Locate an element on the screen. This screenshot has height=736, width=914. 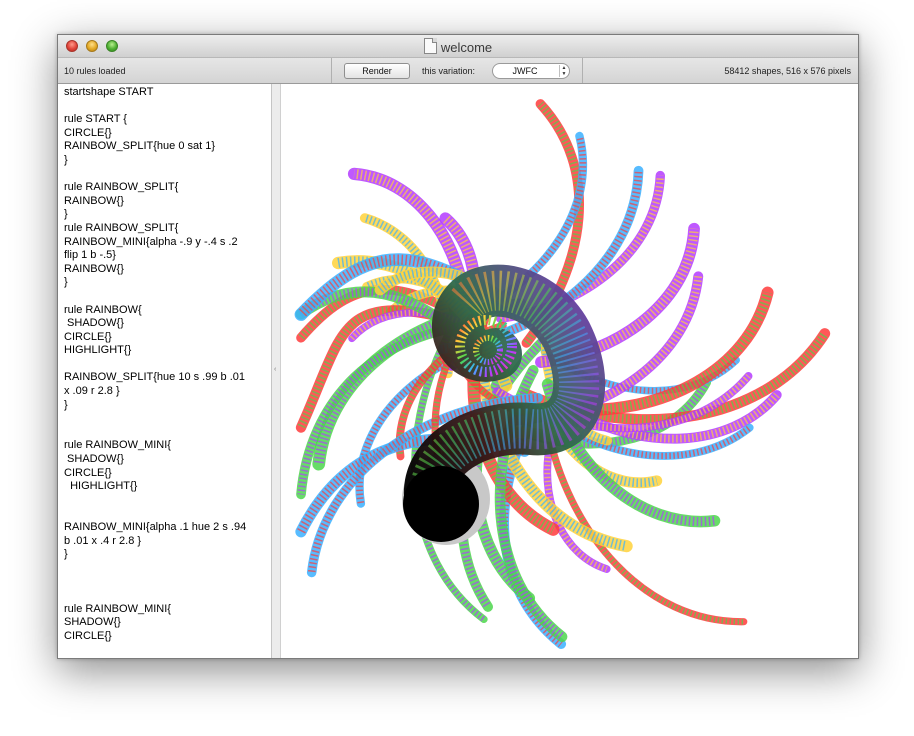
render-button: Render is located at coordinates (377, 71).